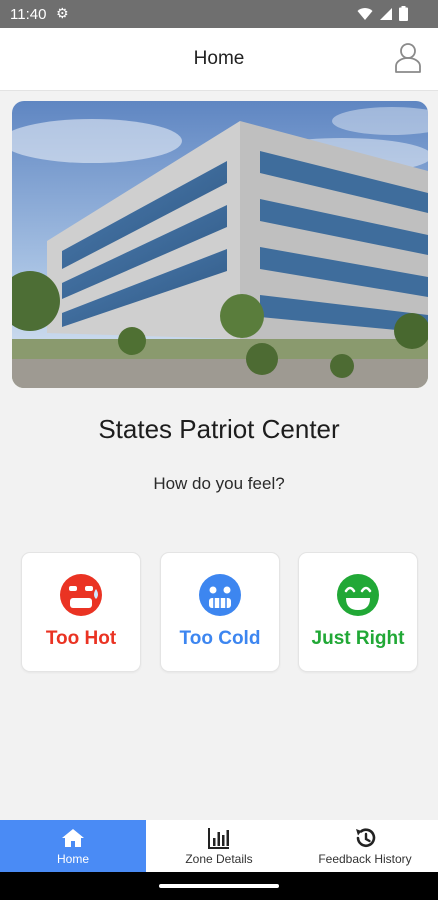  Describe the element at coordinates (62, 13) in the screenshot. I see `settings-icon: ⚙` at that location.